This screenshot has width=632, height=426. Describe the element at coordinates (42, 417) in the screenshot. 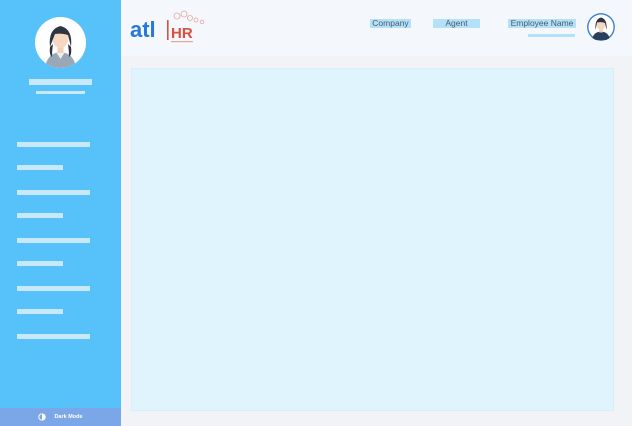

I see `half-moon-icon` at that location.